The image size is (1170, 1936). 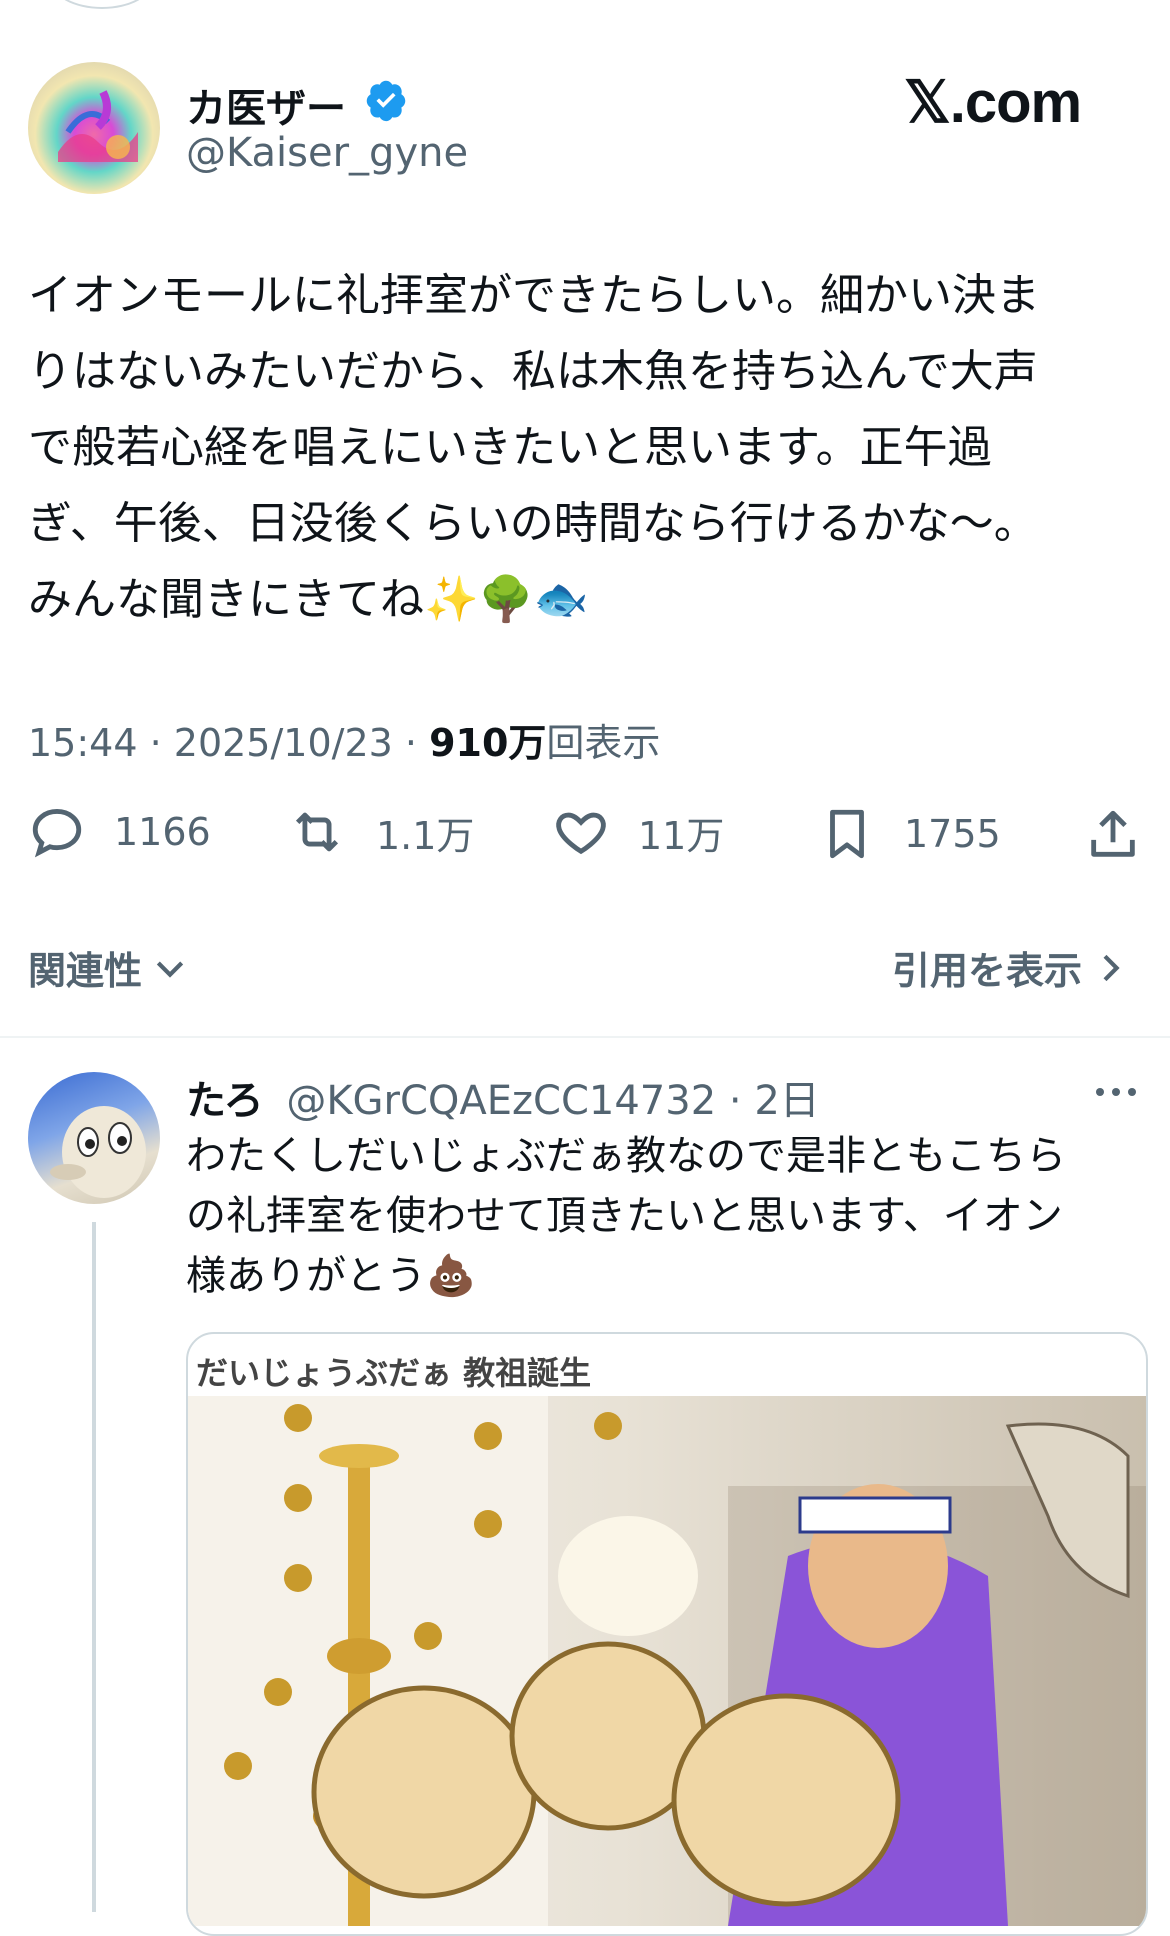 I want to click on reply-author-name: たろ, so click(x=225, y=1101).